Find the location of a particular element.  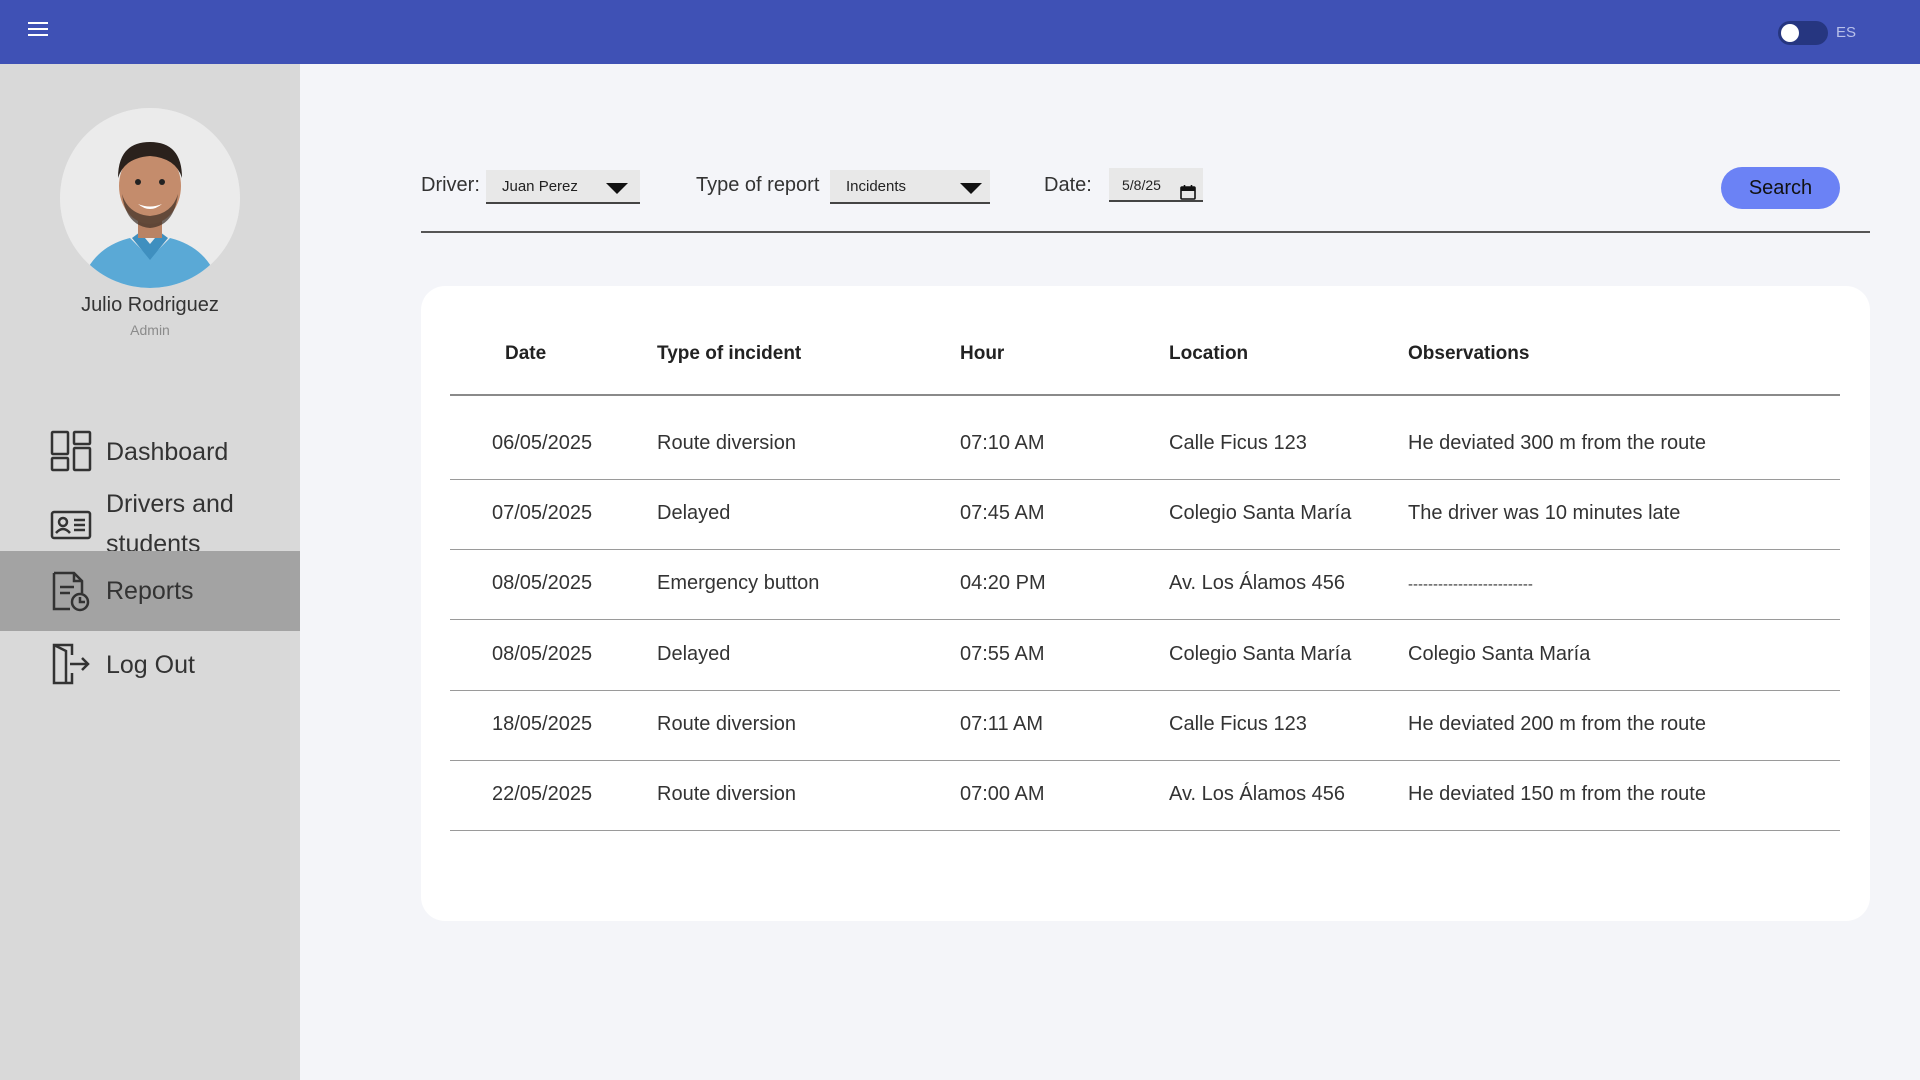

cell-observations: He deviated 150 m from the route is located at coordinates (1557, 794).